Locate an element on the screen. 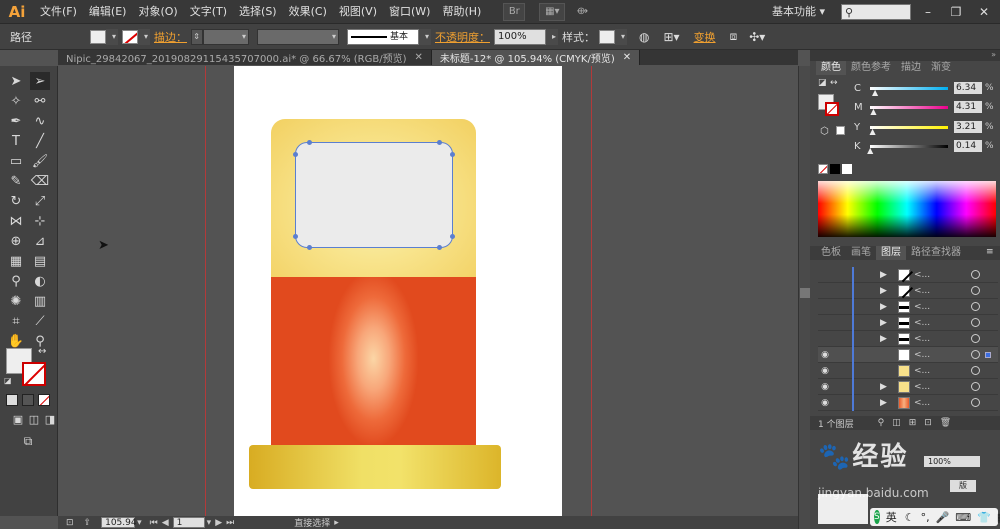 The width and height of the screenshot is (1000, 529). black-value: 0.14 is located at coordinates (968, 146).